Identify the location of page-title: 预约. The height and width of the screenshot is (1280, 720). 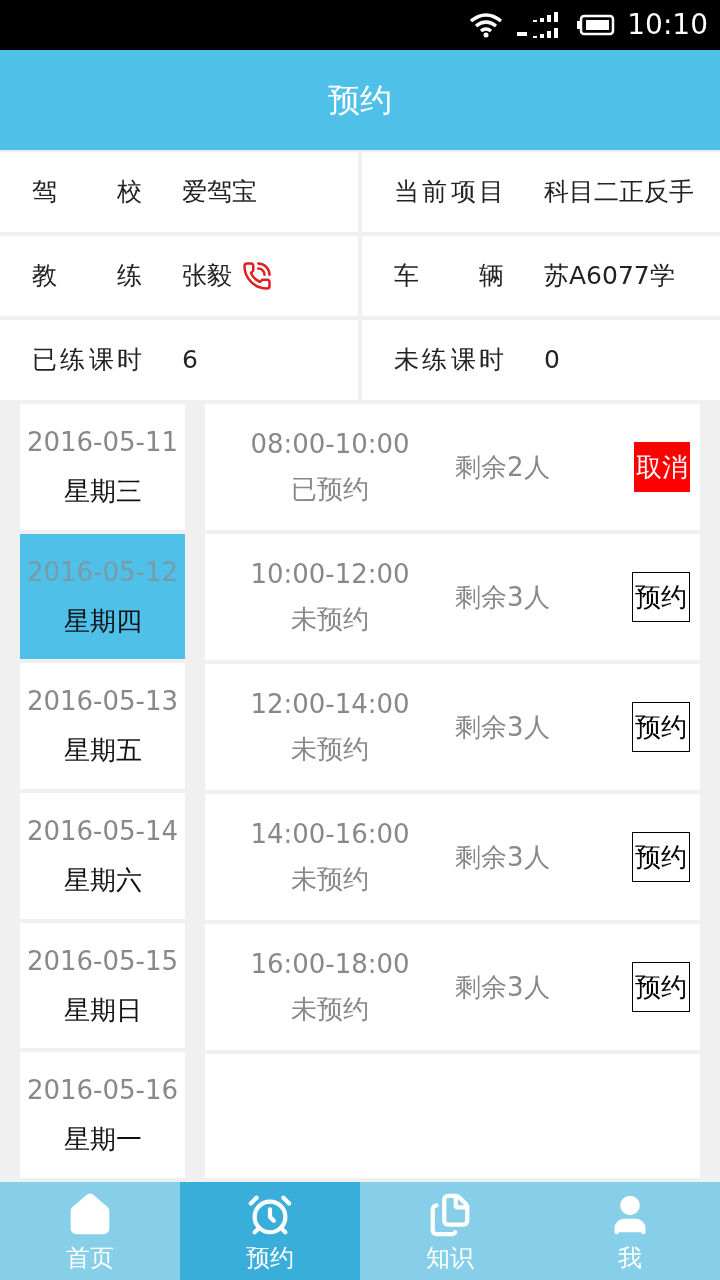
(360, 100).